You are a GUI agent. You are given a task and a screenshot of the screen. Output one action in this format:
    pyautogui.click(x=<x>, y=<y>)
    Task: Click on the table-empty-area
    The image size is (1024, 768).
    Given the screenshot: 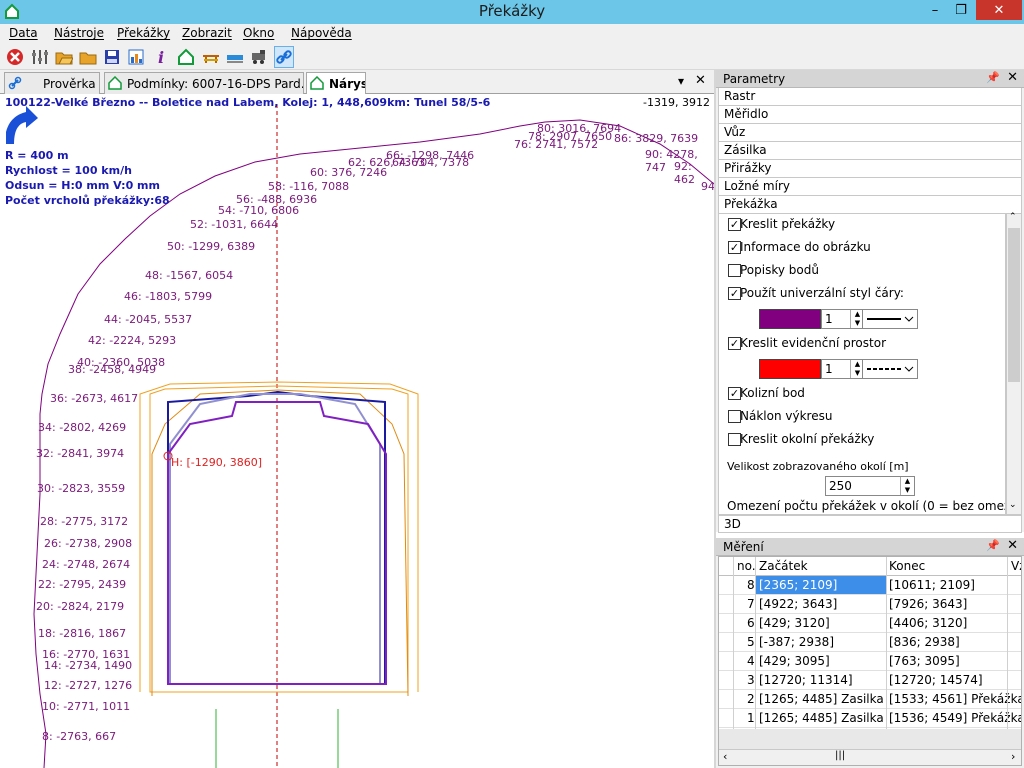 What is the action you would take?
    pyautogui.click(x=870, y=739)
    